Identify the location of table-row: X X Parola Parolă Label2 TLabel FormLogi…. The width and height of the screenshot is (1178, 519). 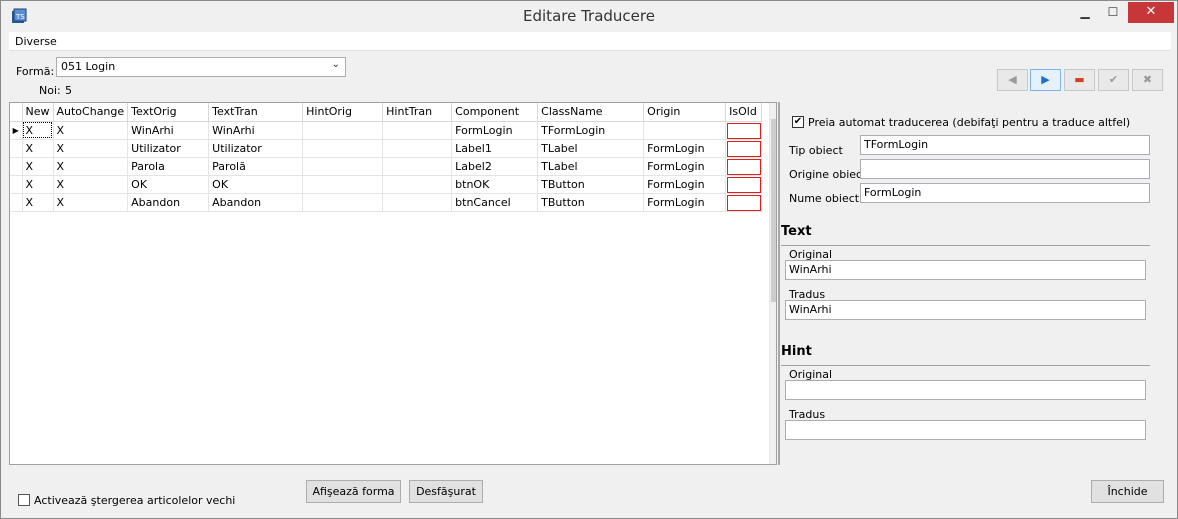
(386, 166).